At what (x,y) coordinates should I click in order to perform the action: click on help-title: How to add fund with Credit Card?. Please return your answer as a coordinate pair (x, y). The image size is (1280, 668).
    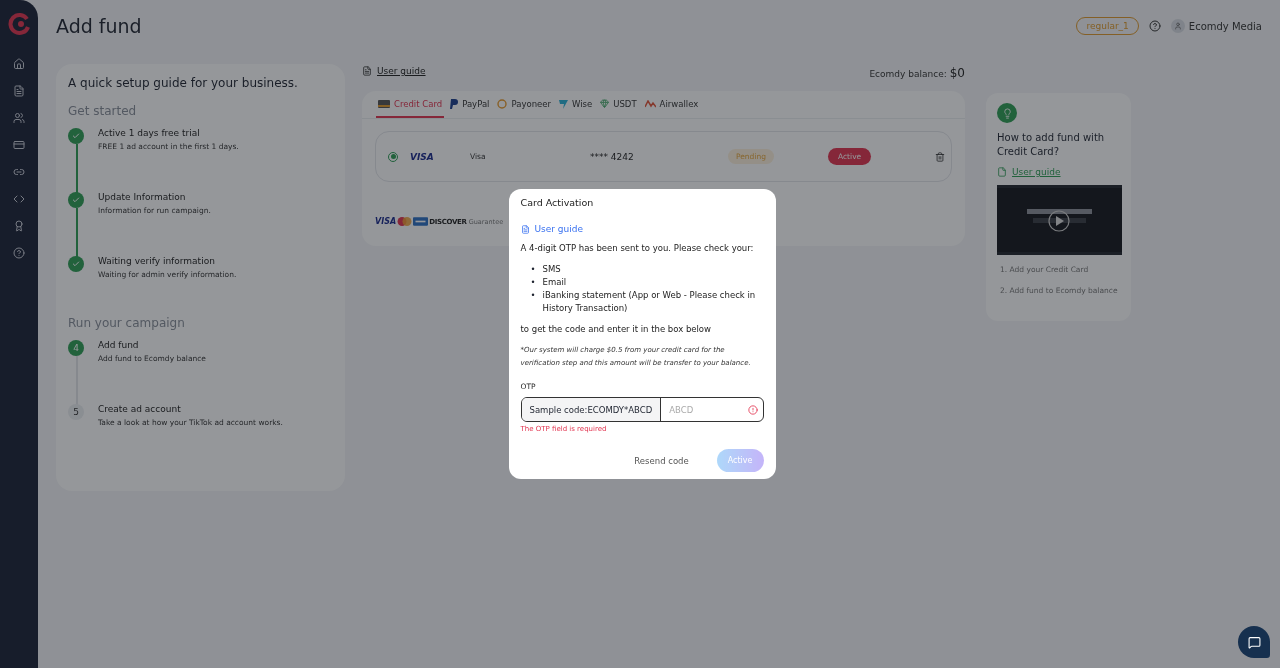
    Looking at the image, I should click on (1051, 145).